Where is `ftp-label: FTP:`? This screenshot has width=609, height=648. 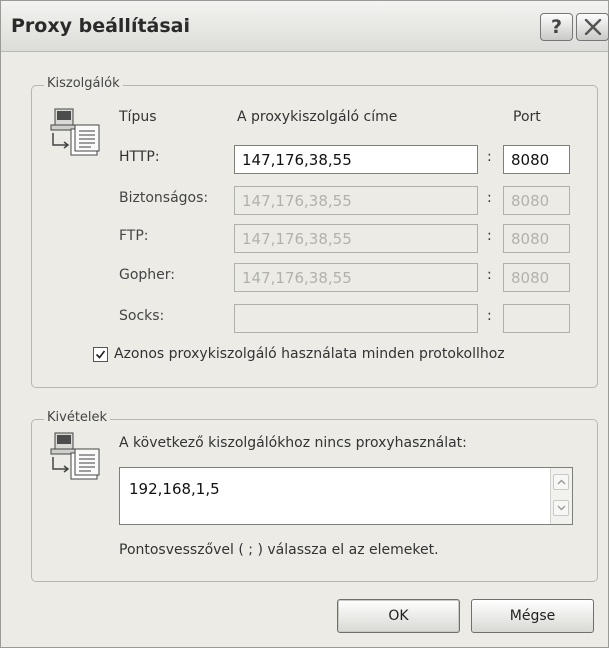 ftp-label: FTP: is located at coordinates (134, 236).